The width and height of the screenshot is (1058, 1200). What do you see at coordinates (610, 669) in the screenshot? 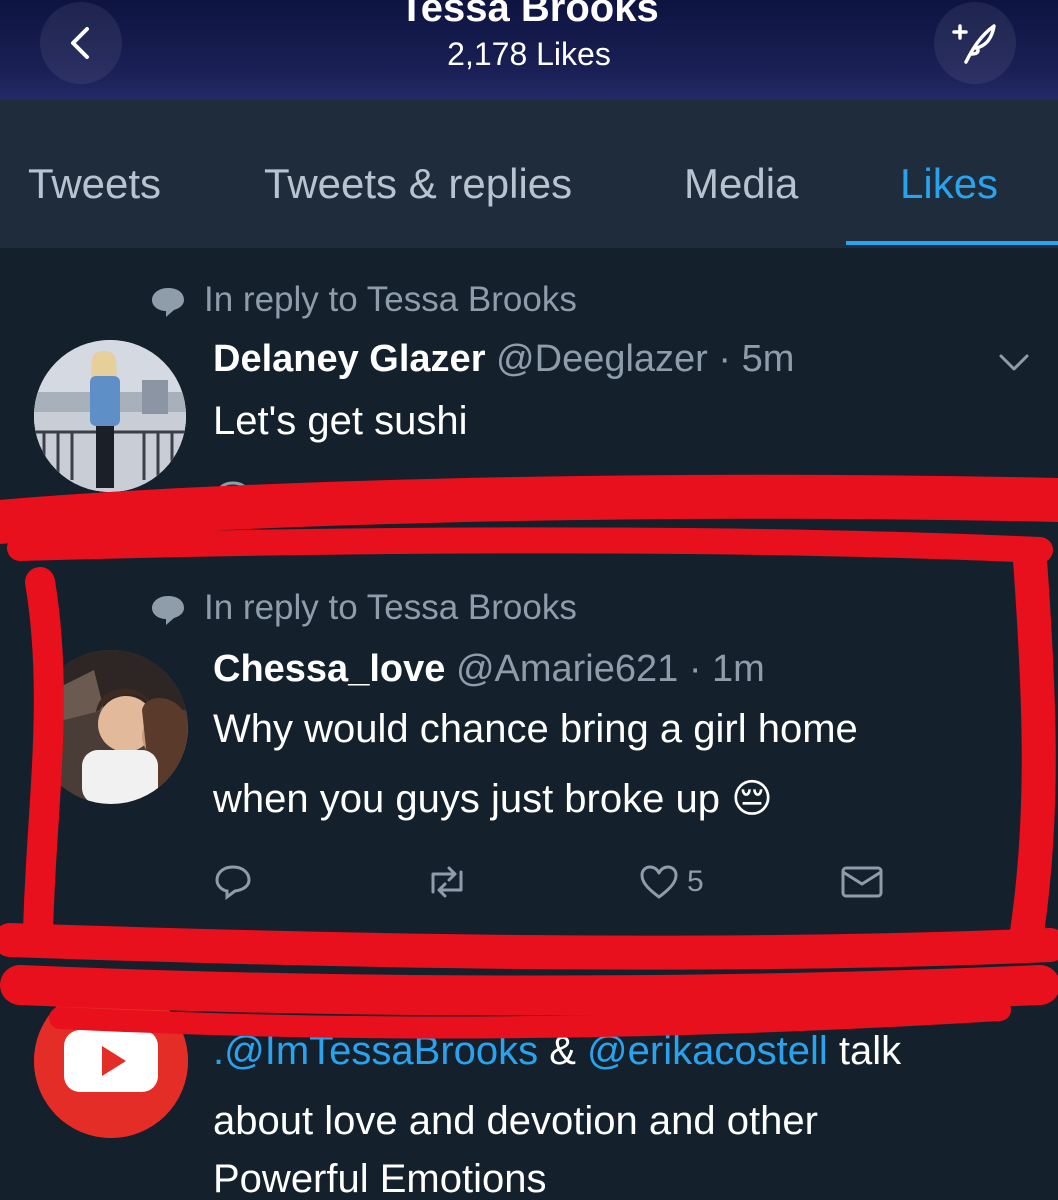
I see `handle-timestamp: @Amarie621 · 1m` at bounding box center [610, 669].